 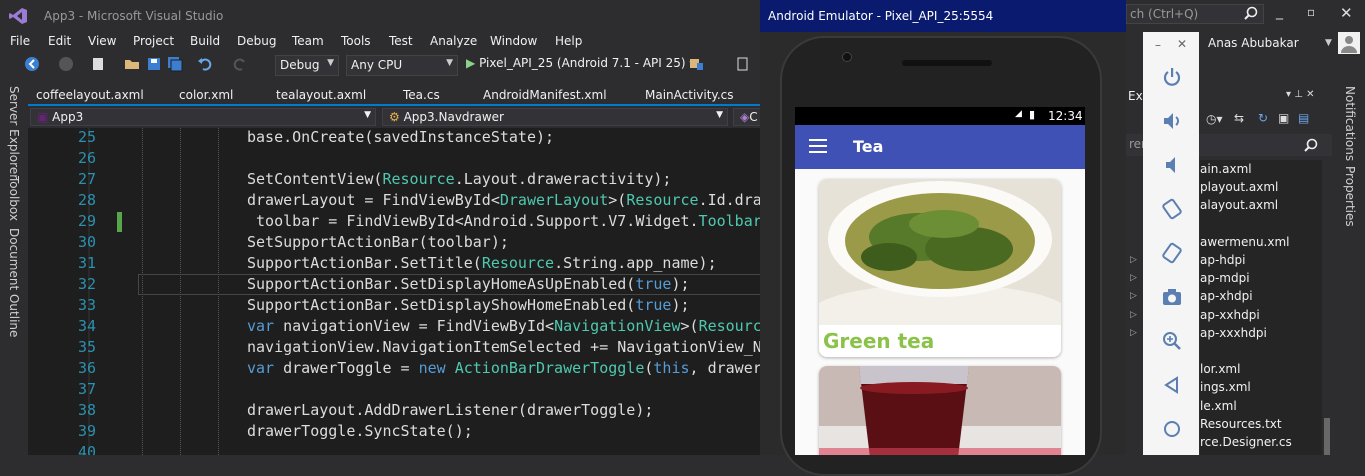 What do you see at coordinates (1303, 118) in the screenshot?
I see `show-all-icon: ▤` at bounding box center [1303, 118].